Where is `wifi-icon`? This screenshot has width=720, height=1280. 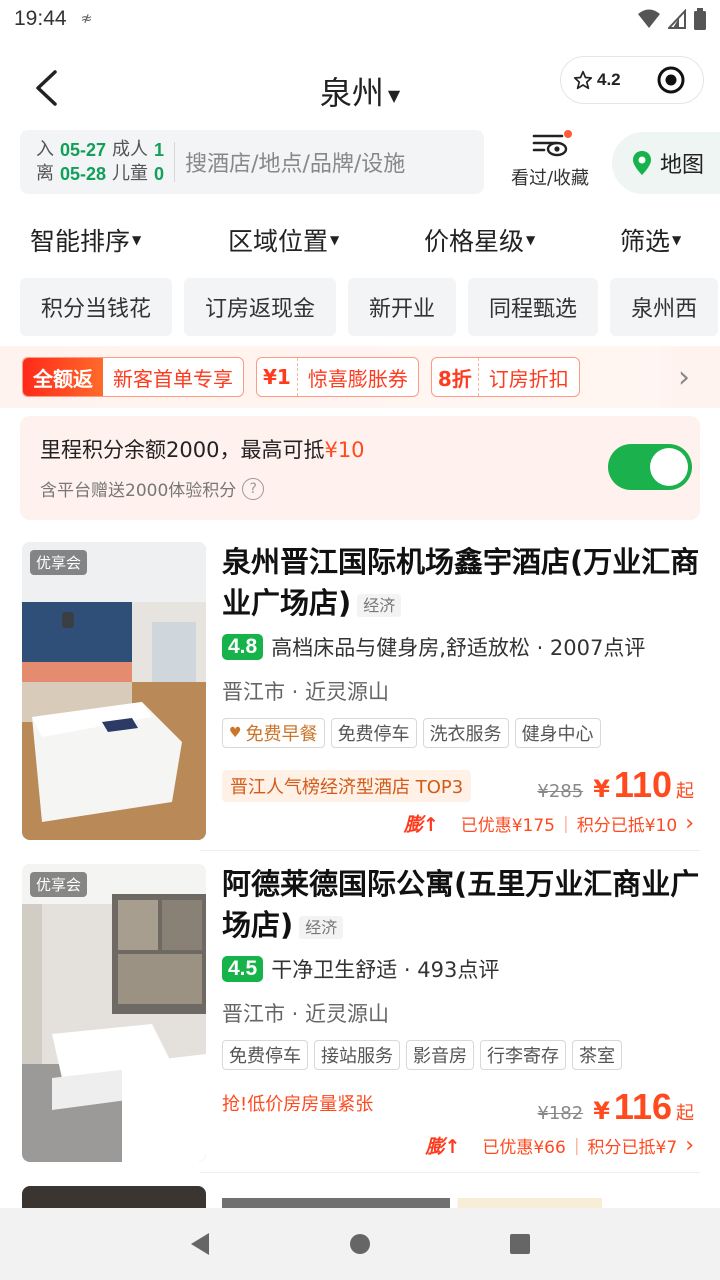 wifi-icon is located at coordinates (649, 18).